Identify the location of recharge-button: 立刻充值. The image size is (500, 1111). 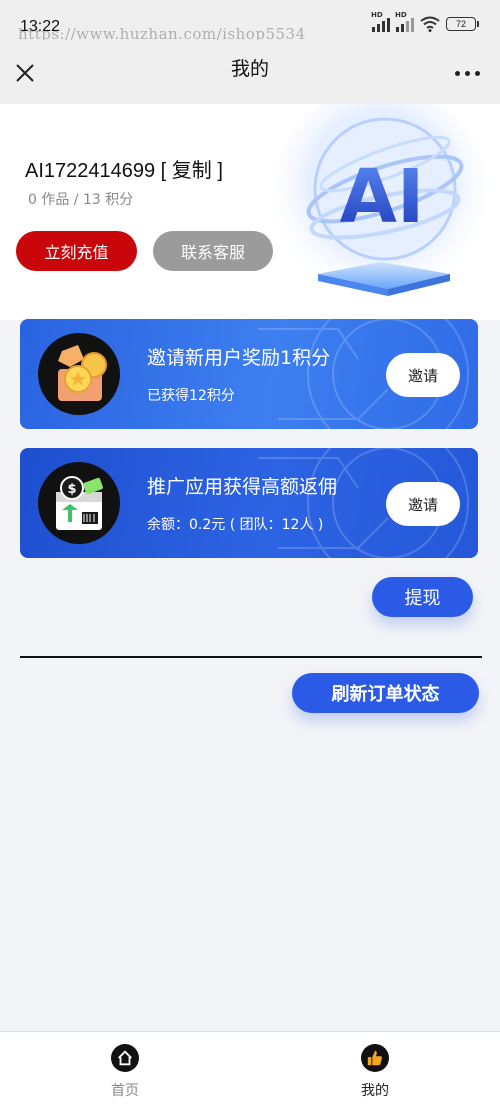
(76, 251).